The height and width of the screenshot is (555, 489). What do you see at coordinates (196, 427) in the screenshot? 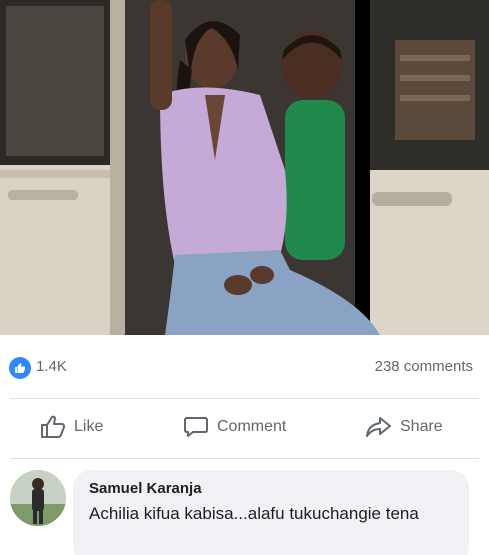
I see `speech-bubble-icon` at bounding box center [196, 427].